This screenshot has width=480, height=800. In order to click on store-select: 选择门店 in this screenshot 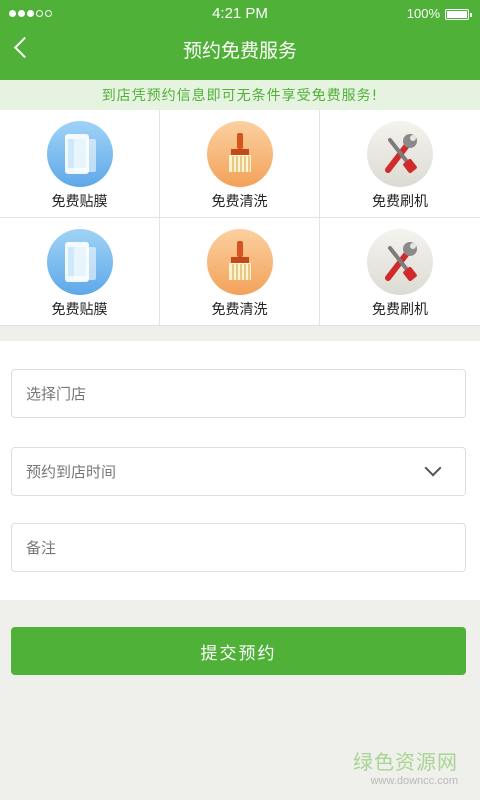, I will do `click(238, 393)`.